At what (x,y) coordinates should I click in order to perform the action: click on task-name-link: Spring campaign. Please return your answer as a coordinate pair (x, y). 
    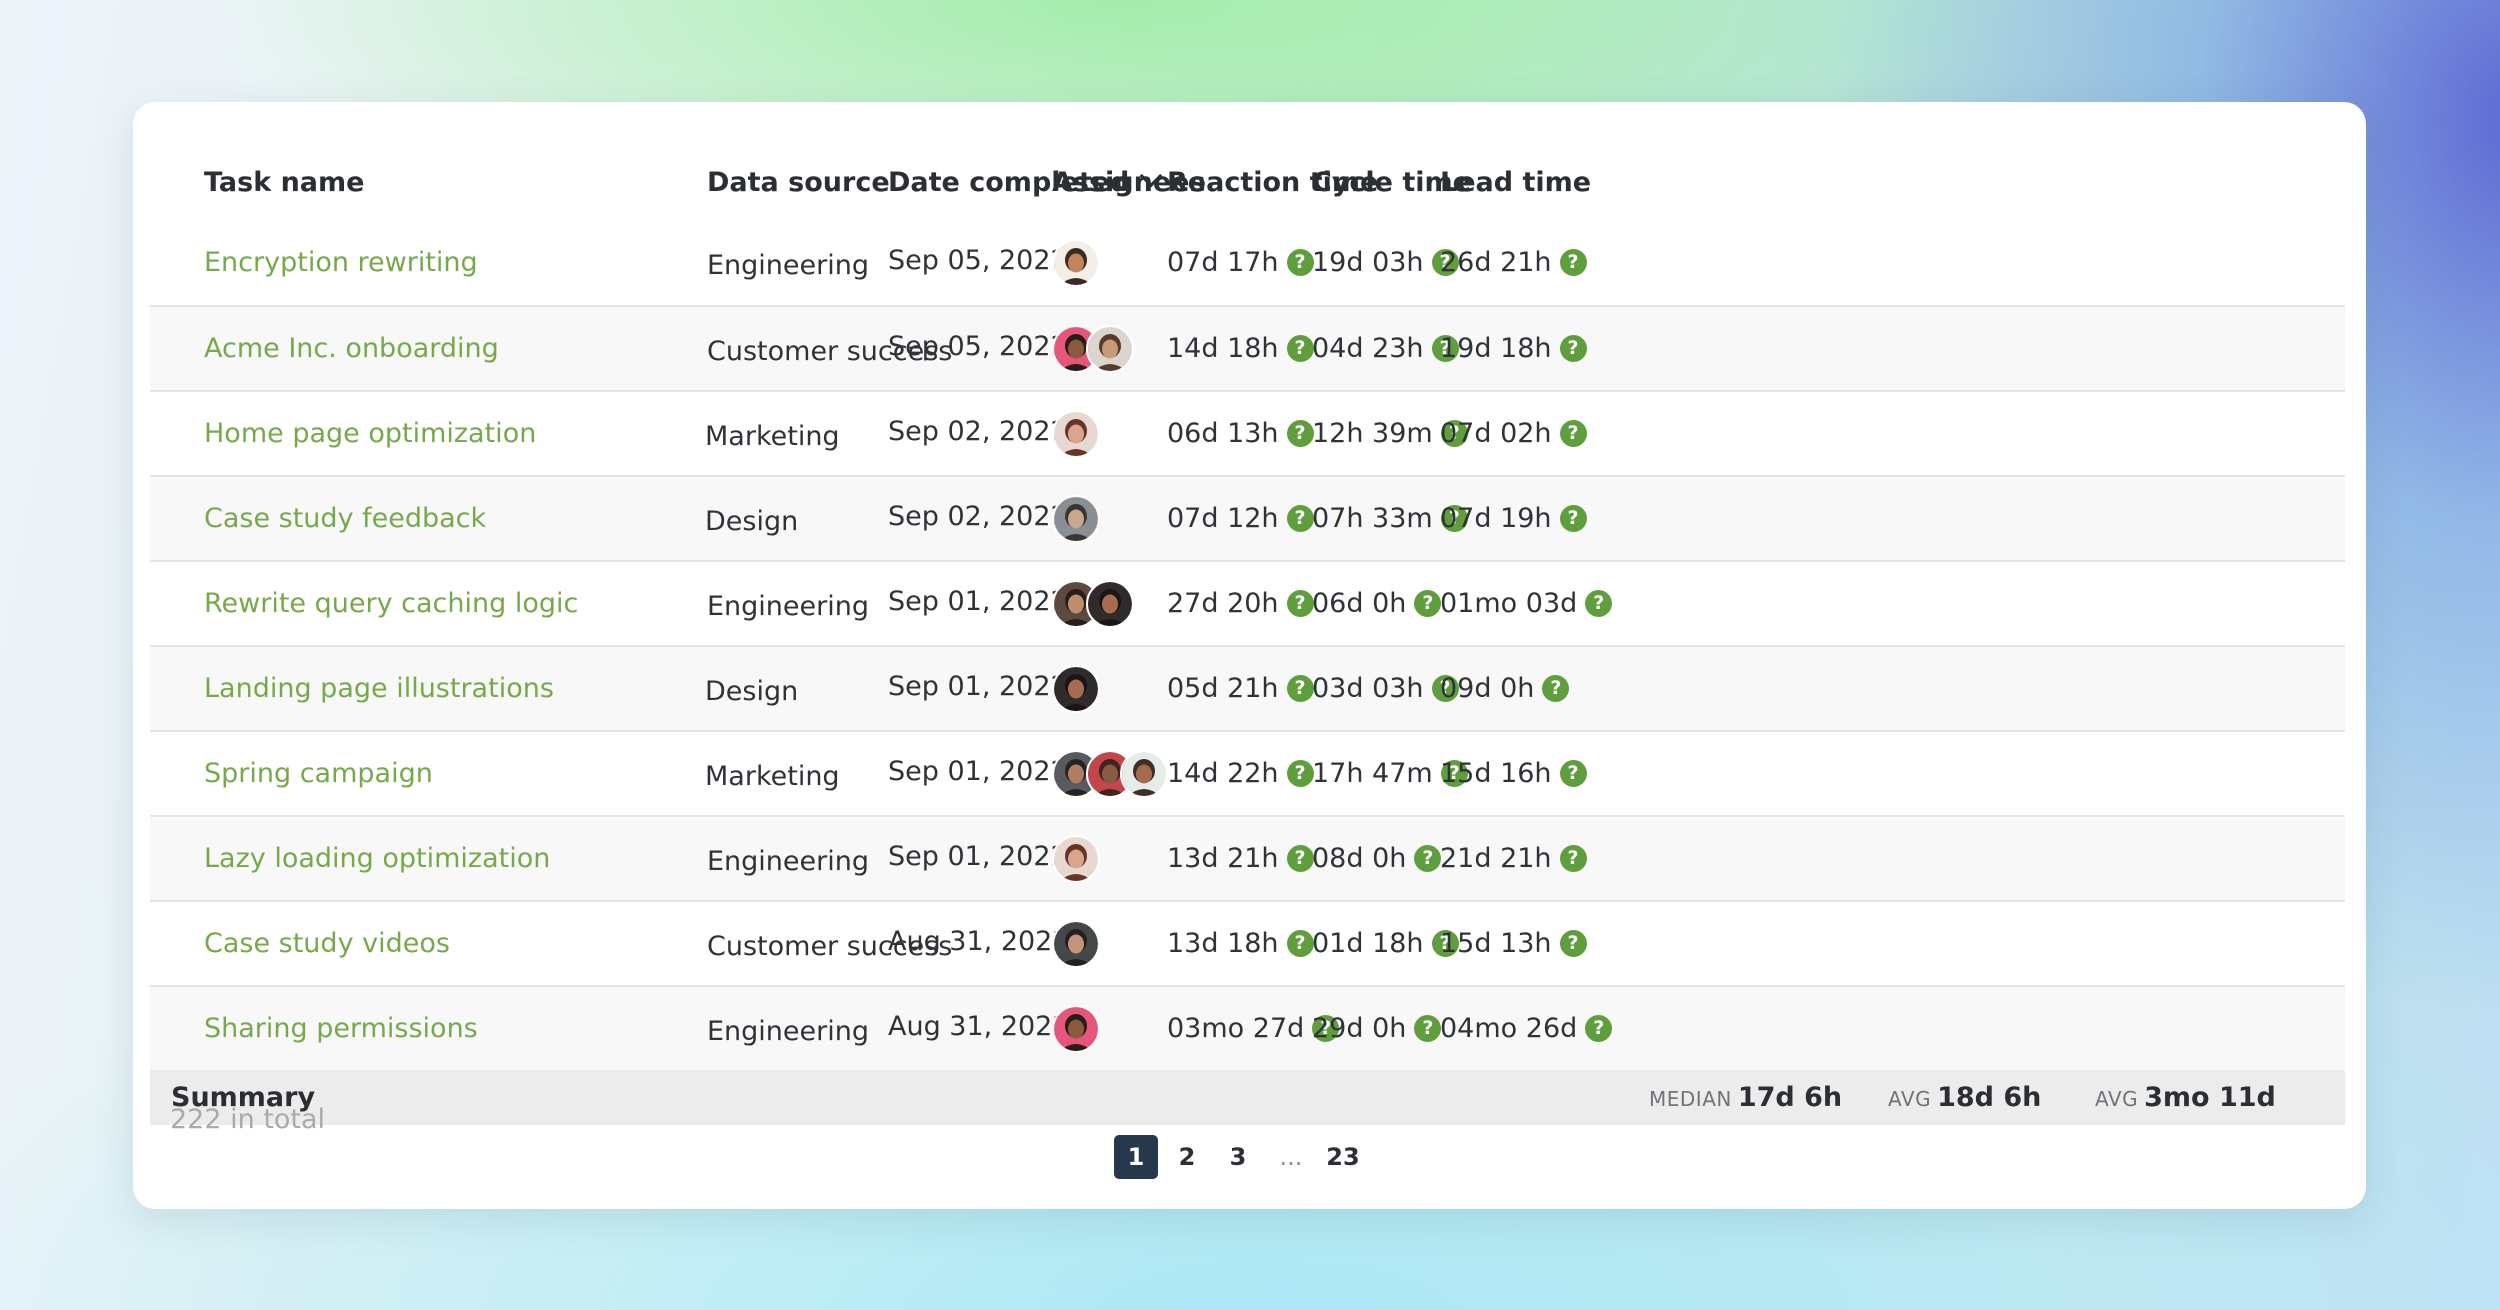
    Looking at the image, I should click on (318, 773).